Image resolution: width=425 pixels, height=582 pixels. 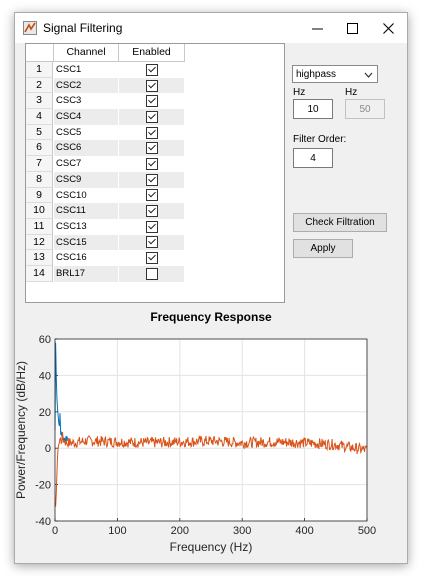 I want to click on table-row: 13 CSC16, so click(x=105, y=258).